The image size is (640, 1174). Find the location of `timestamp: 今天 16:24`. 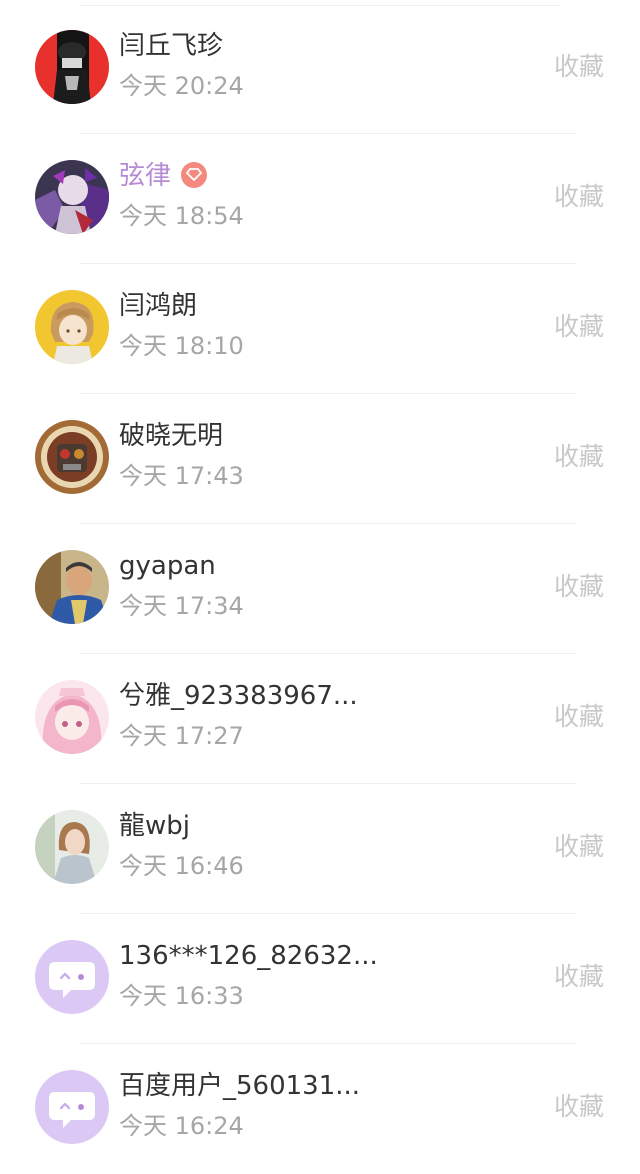

timestamp: 今天 16:24 is located at coordinates (181, 1126).